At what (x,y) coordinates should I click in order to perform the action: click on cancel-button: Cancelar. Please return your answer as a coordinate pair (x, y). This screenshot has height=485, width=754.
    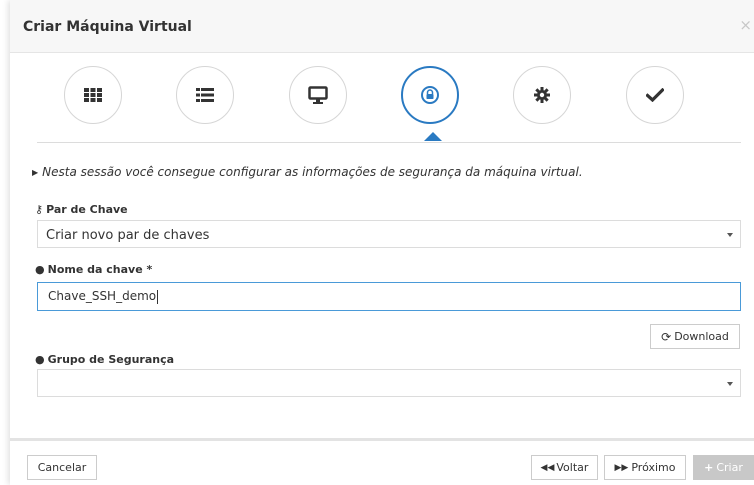
    Looking at the image, I should click on (62, 467).